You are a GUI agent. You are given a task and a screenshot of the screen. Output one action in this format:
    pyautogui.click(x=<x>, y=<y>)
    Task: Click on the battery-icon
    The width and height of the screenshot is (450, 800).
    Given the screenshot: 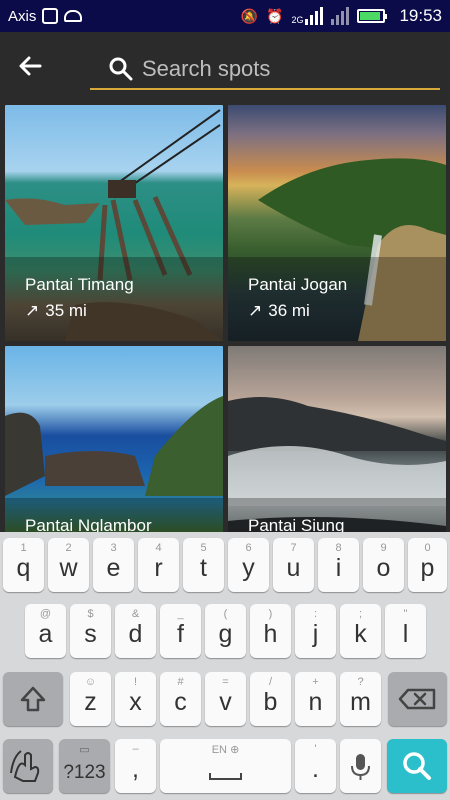 What is the action you would take?
    pyautogui.click(x=372, y=16)
    